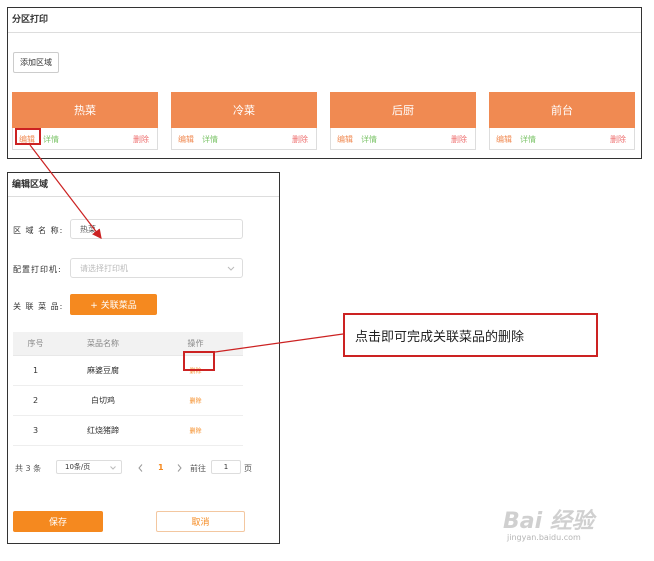 Image resolution: width=654 pixels, height=561 pixels. Describe the element at coordinates (470, 335) in the screenshot. I see `annotation-callout: 点击即可完成关联菜品的删除` at that location.